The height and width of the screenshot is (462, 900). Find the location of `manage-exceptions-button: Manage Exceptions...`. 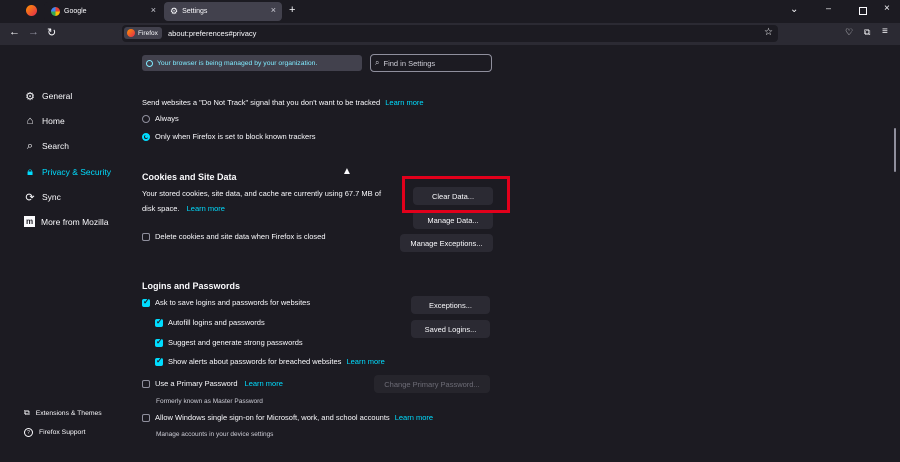

manage-exceptions-button: Manage Exceptions... is located at coordinates (446, 243).